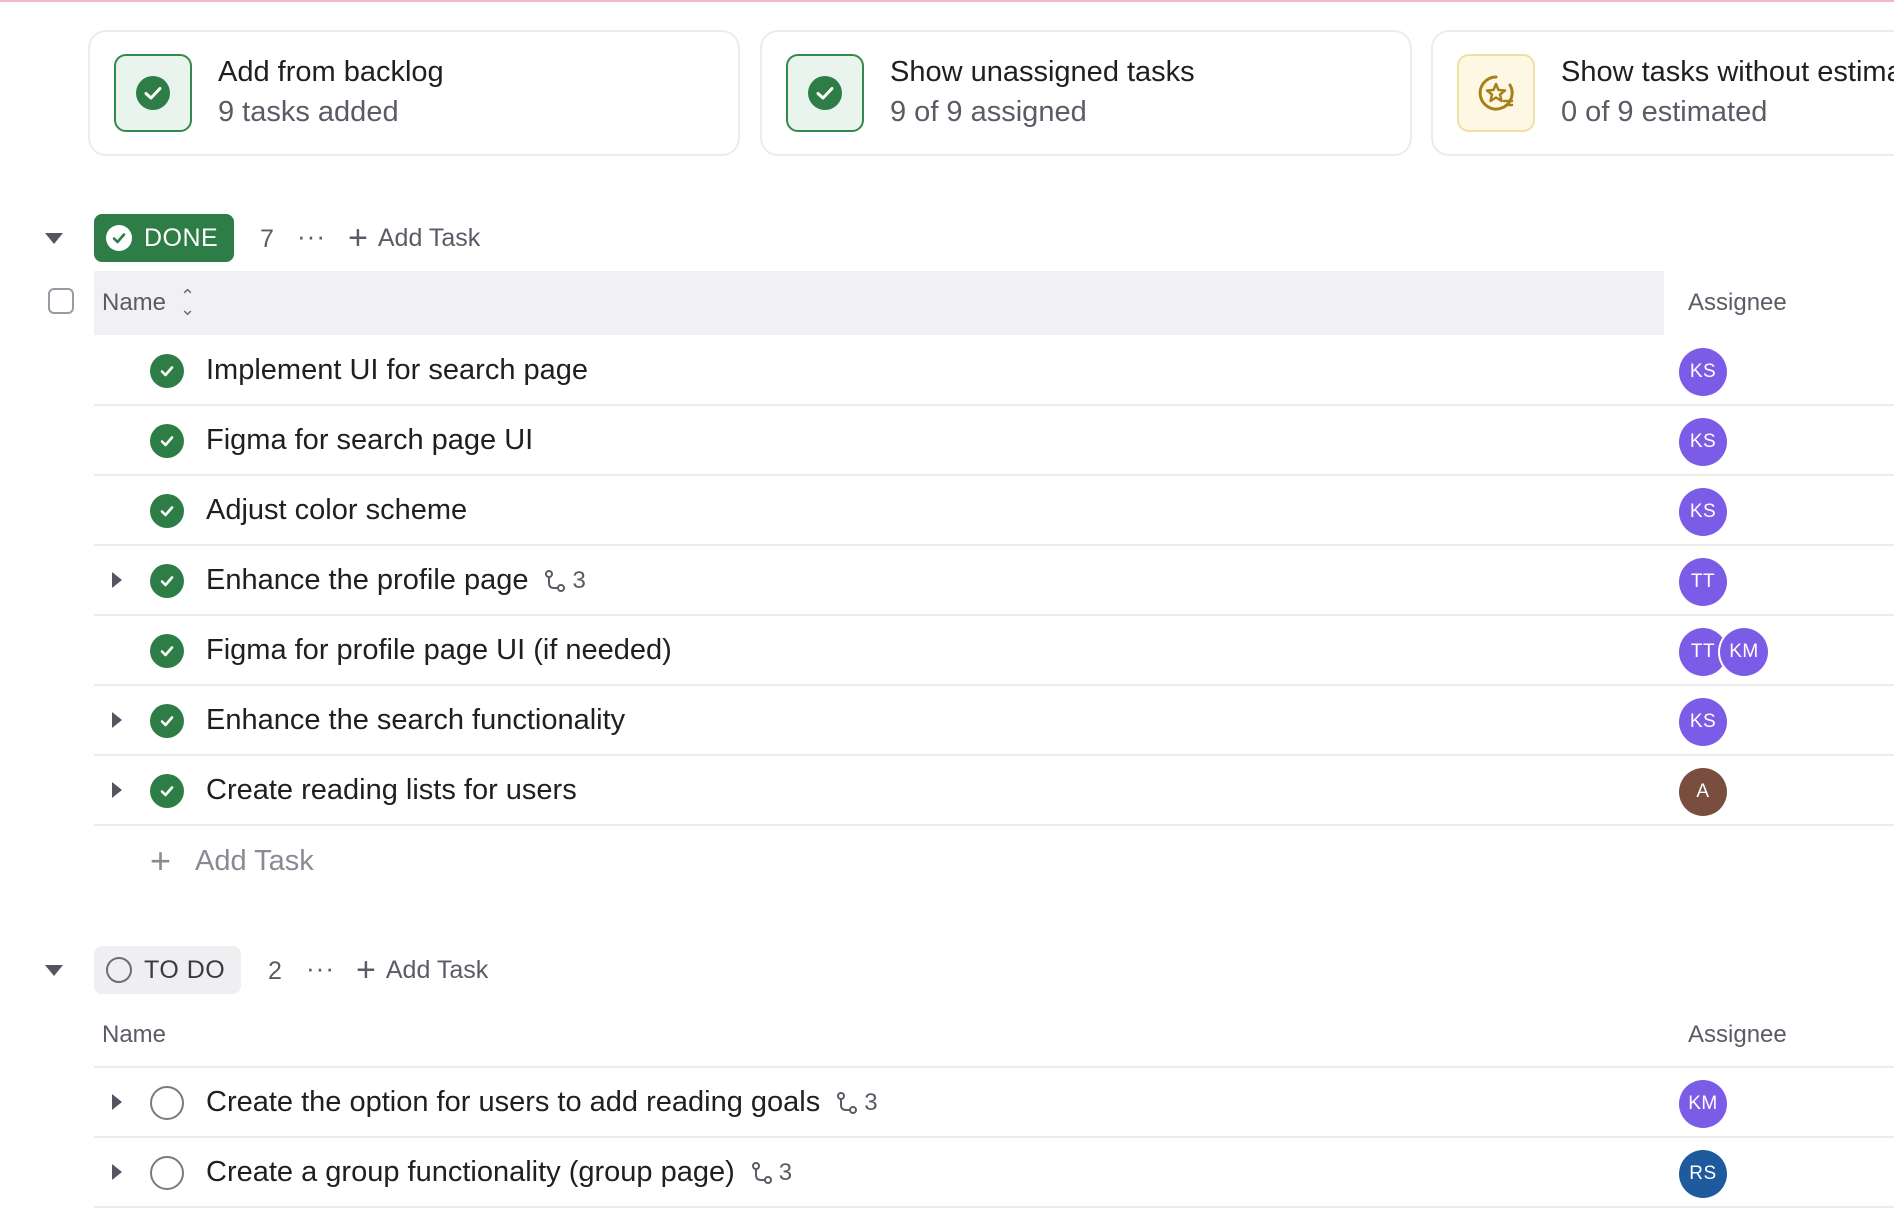 This screenshot has width=1894, height=1228. I want to click on status-pill-label: TO DO, so click(185, 969).